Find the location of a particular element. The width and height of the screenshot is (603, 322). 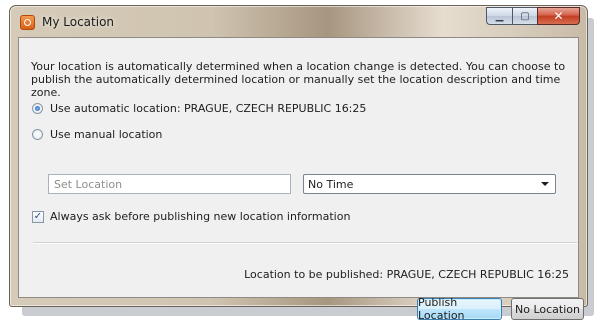

minimize-icon: ▁ is located at coordinates (499, 16).